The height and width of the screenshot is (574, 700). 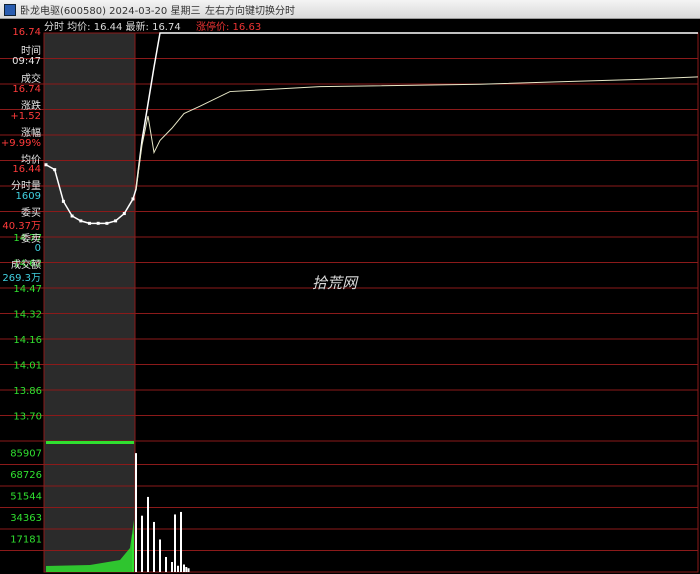 What do you see at coordinates (31, 51) in the screenshot?
I see `time-label: 时间` at bounding box center [31, 51].